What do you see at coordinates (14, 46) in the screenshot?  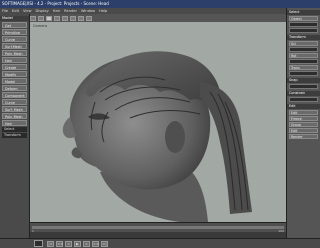 I see `surf-mesh-button: Surf.Mesh` at bounding box center [14, 46].